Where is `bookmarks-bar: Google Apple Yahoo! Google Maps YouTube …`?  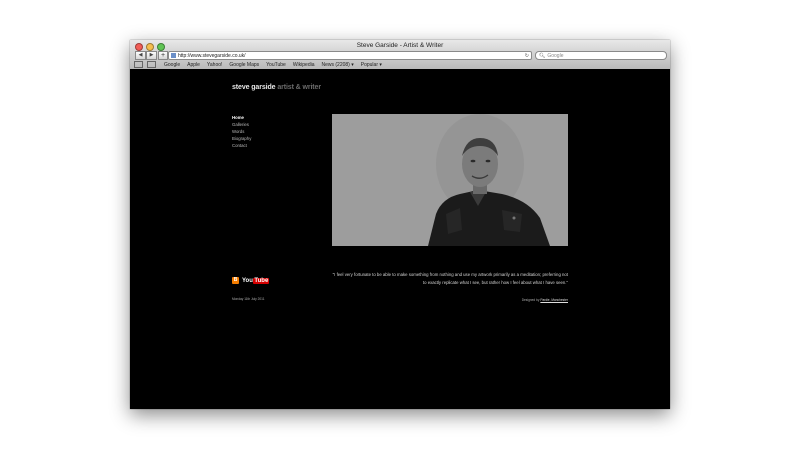 bookmarks-bar: Google Apple Yahoo! Google Maps YouTube … is located at coordinates (400, 64).